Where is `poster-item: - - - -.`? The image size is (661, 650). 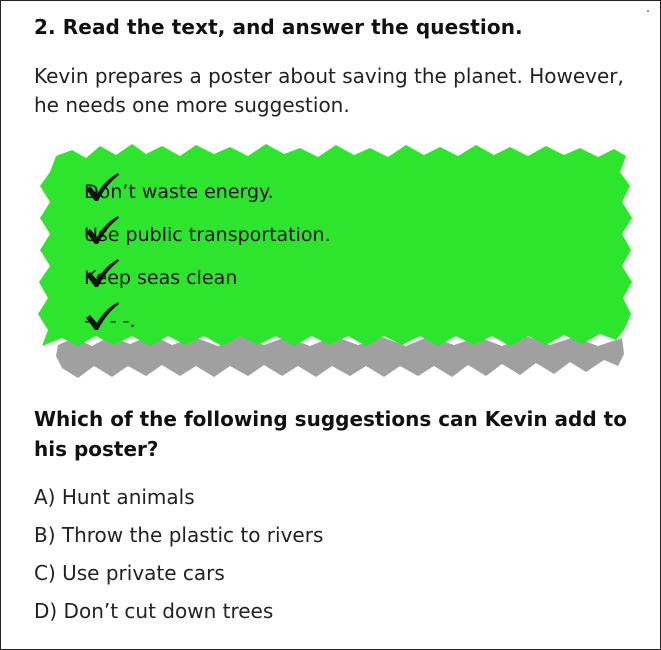 poster-item: - - - -. is located at coordinates (207, 322).